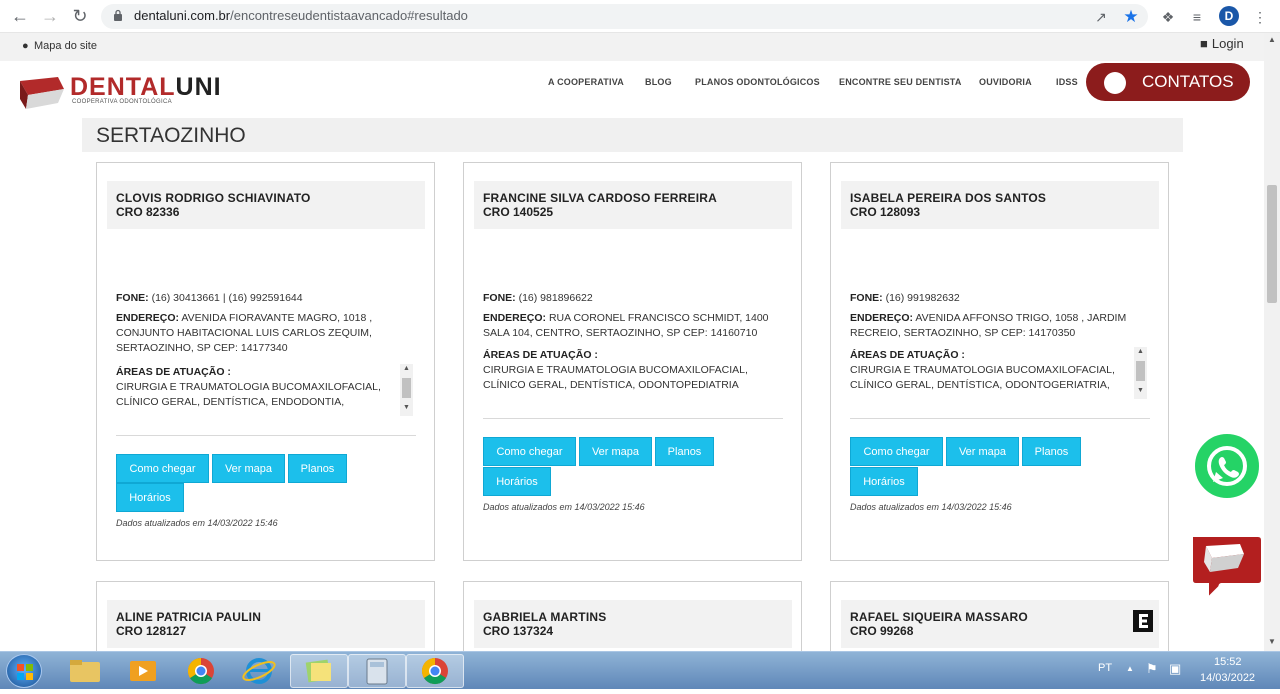 The image size is (1280, 694). Describe the element at coordinates (538, 298) in the screenshot. I see `phone-line: FONE: (16) 981896622` at that location.